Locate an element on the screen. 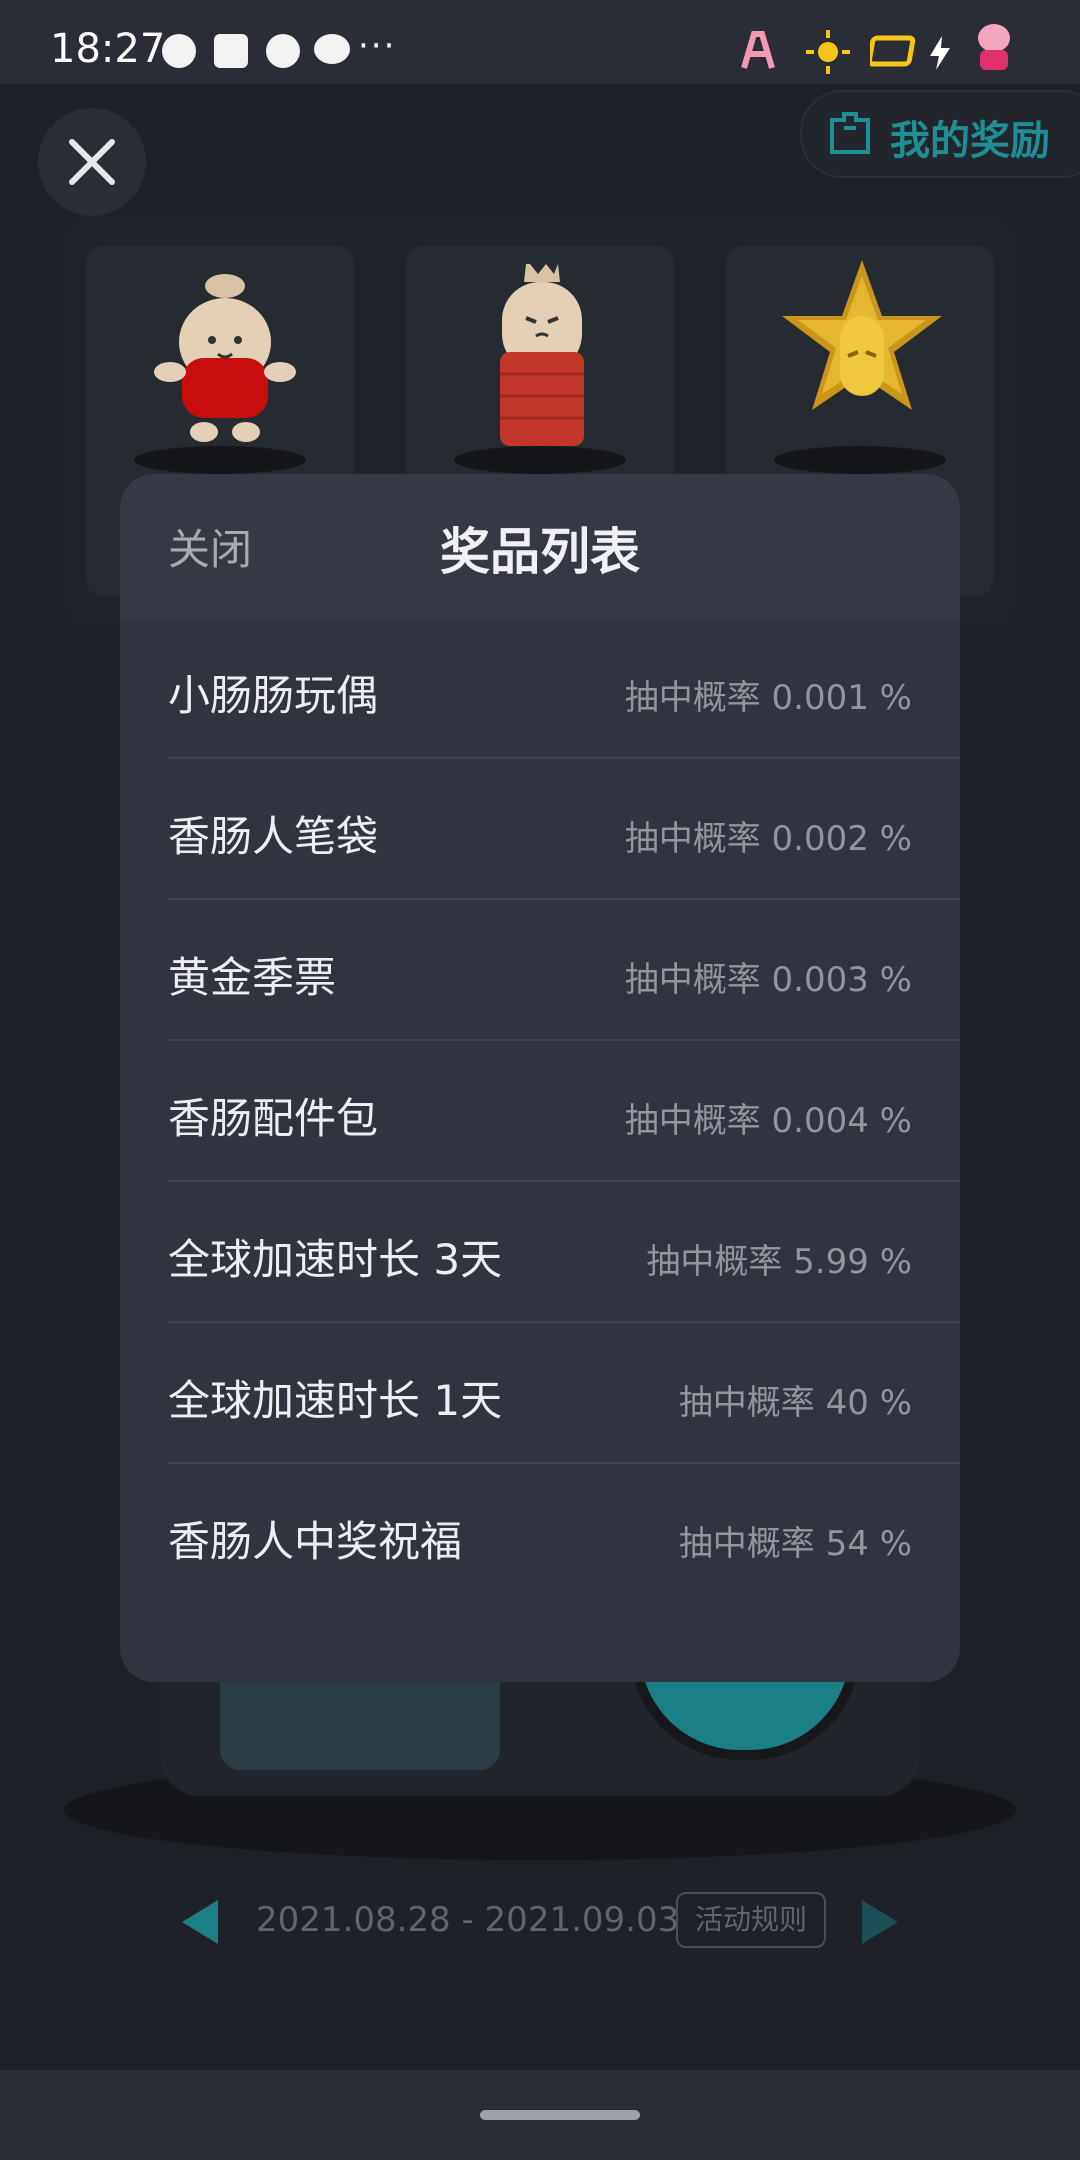 The width and height of the screenshot is (1080, 2160). activity-date-range: 2021.08.28 - 2021.09.03 is located at coordinates (468, 1920).